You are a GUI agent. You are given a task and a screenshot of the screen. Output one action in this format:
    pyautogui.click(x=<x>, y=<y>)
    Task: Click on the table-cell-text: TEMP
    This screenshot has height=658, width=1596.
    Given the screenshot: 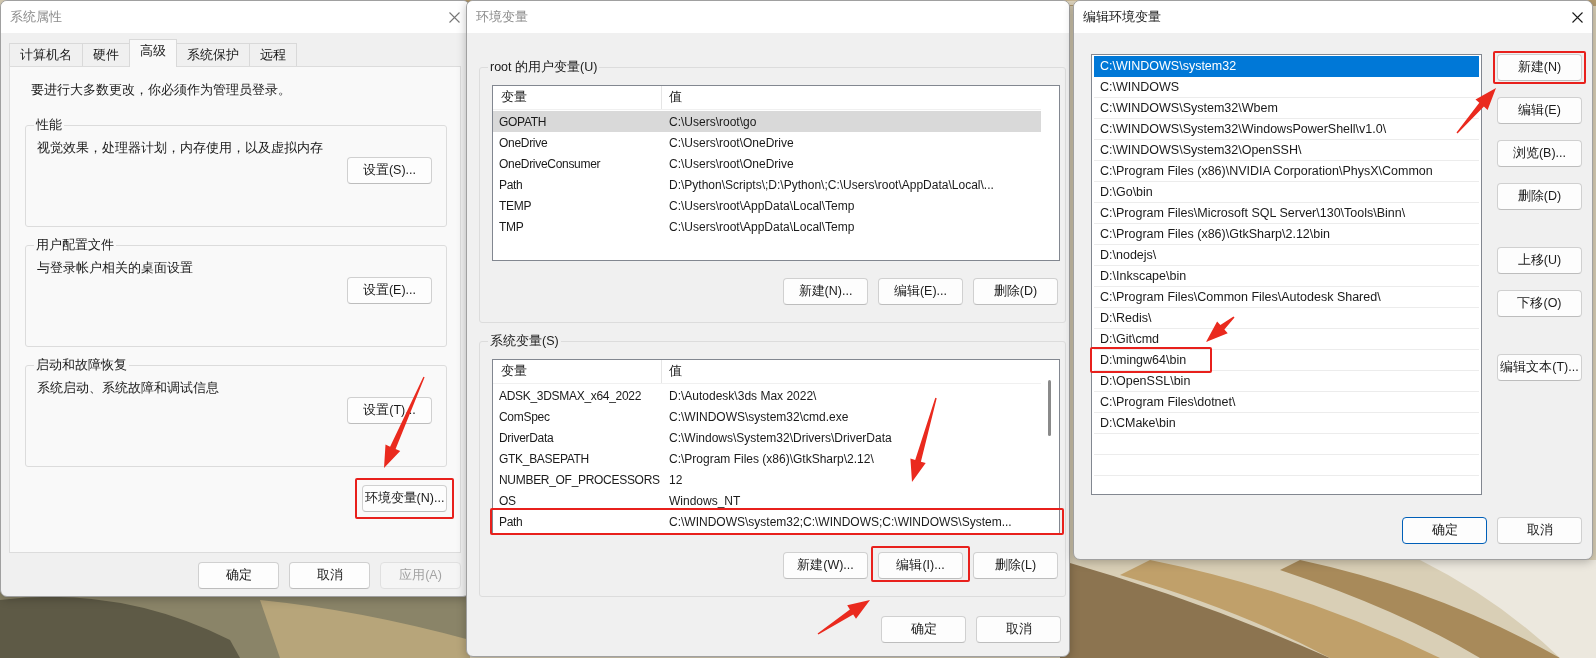 What is the action you would take?
    pyautogui.click(x=515, y=206)
    